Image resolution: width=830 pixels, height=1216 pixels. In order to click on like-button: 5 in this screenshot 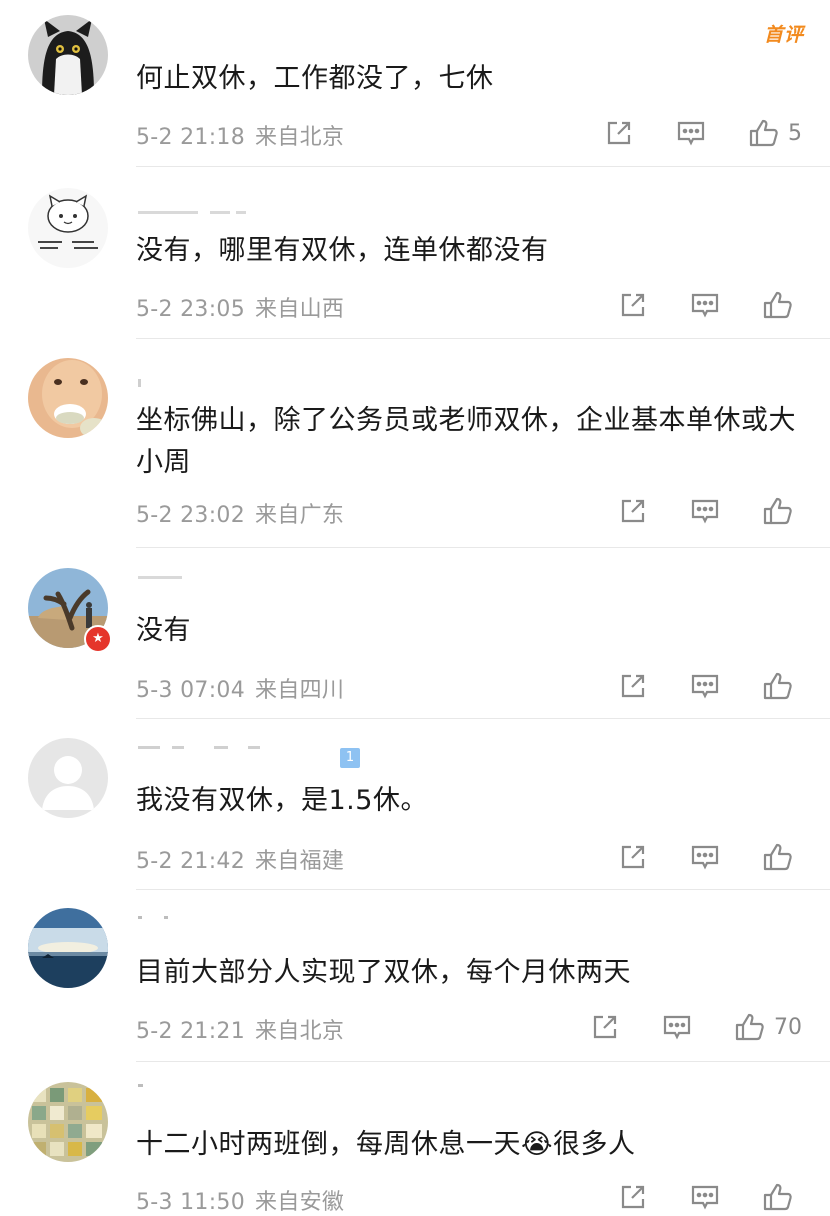, I will do `click(775, 133)`.